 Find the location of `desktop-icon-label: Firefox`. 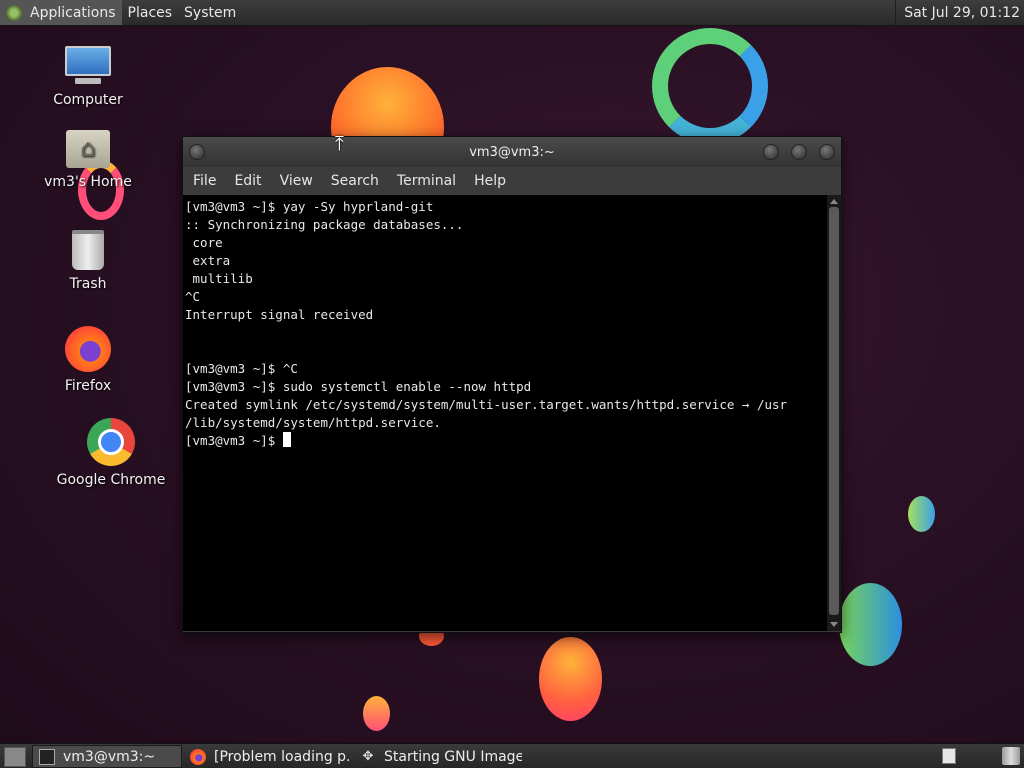

desktop-icon-label: Firefox is located at coordinates (88, 386).